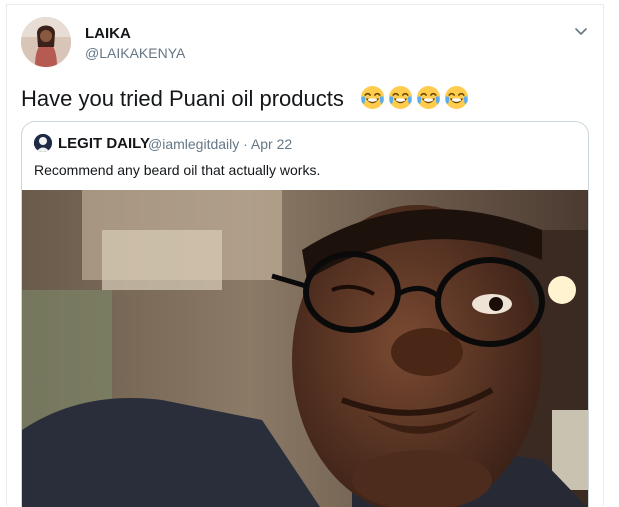 The width and height of the screenshot is (619, 507). I want to click on user-avatar, so click(46, 42).